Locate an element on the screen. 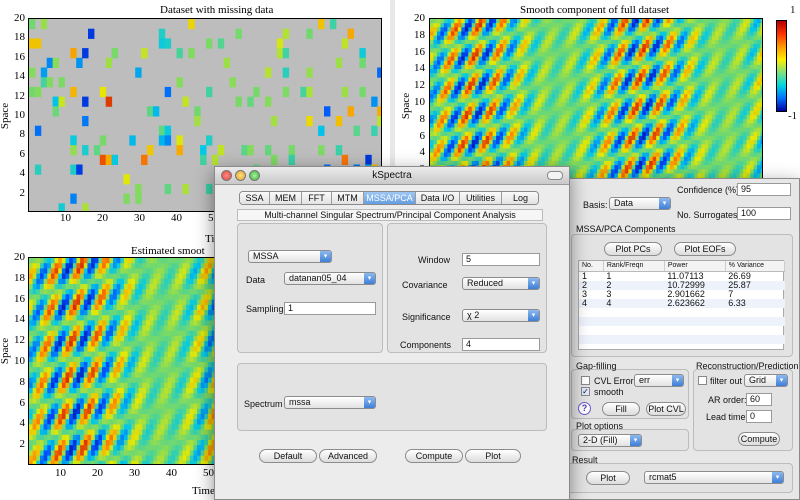 Image resolution: width=800 pixels, height=500 pixels. window-label: Window is located at coordinates (434, 260).